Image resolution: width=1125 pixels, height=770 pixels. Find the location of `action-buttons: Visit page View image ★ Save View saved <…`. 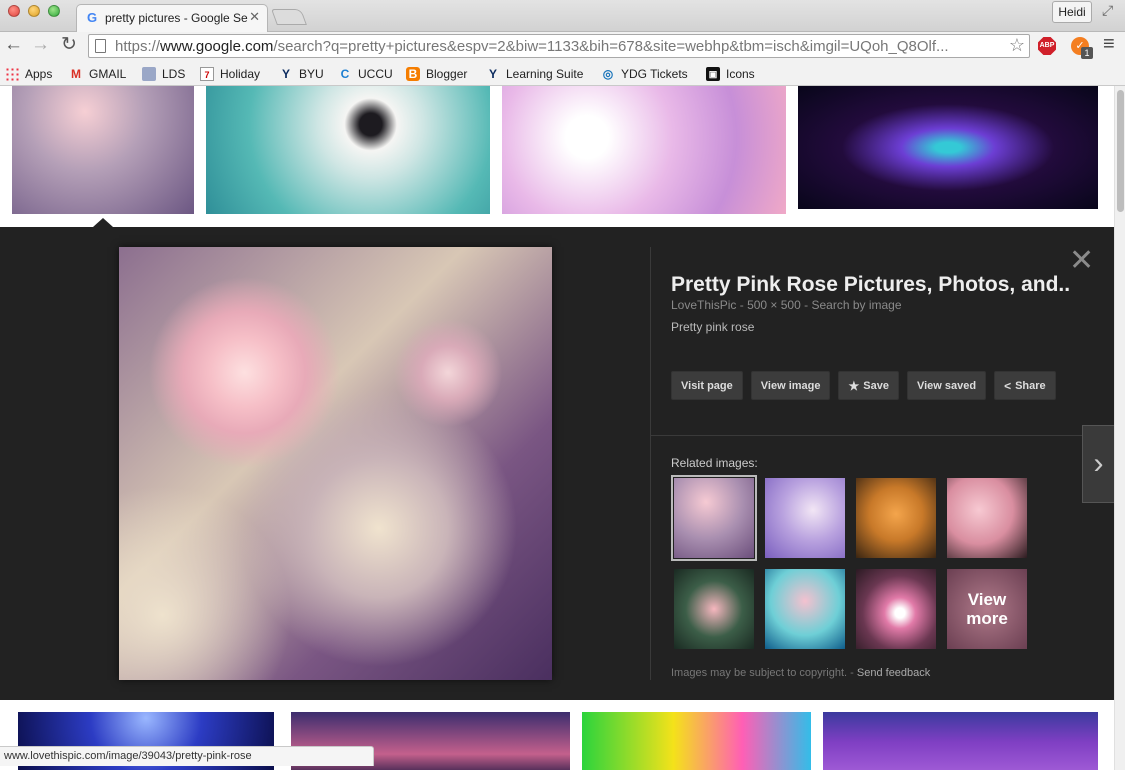

action-buttons: Visit page View image ★ Save View saved <… is located at coordinates (863, 385).